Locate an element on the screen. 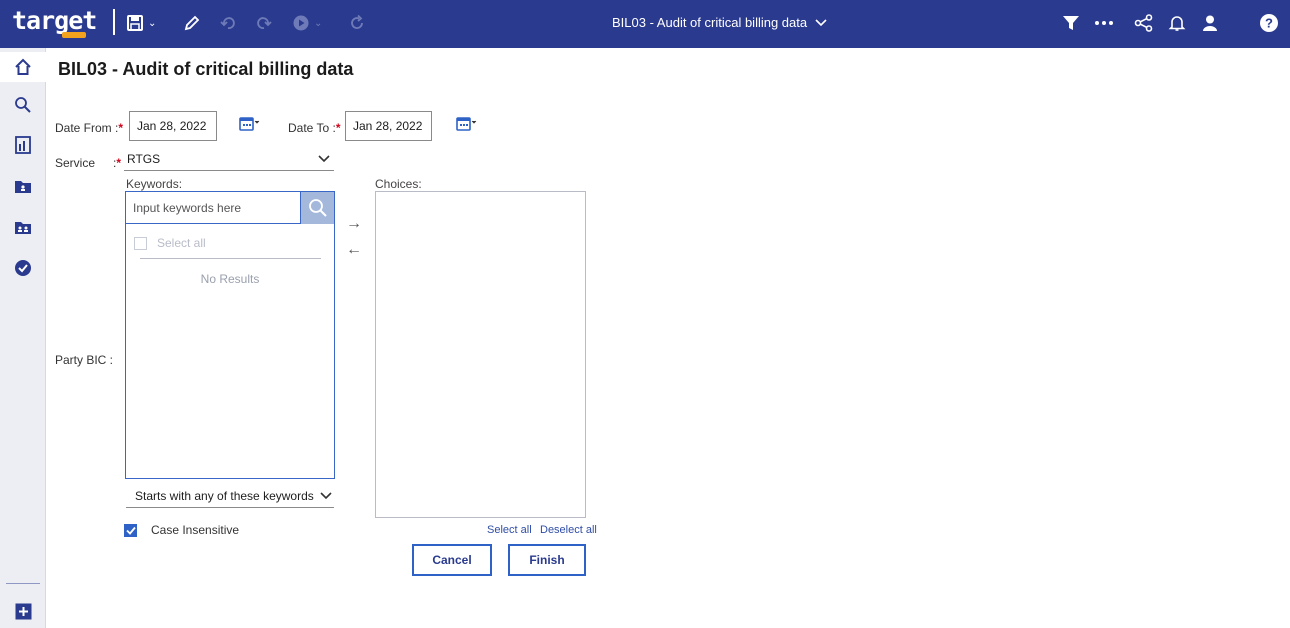 This screenshot has height=628, width=1290. new-plus-icon is located at coordinates (23, 611).